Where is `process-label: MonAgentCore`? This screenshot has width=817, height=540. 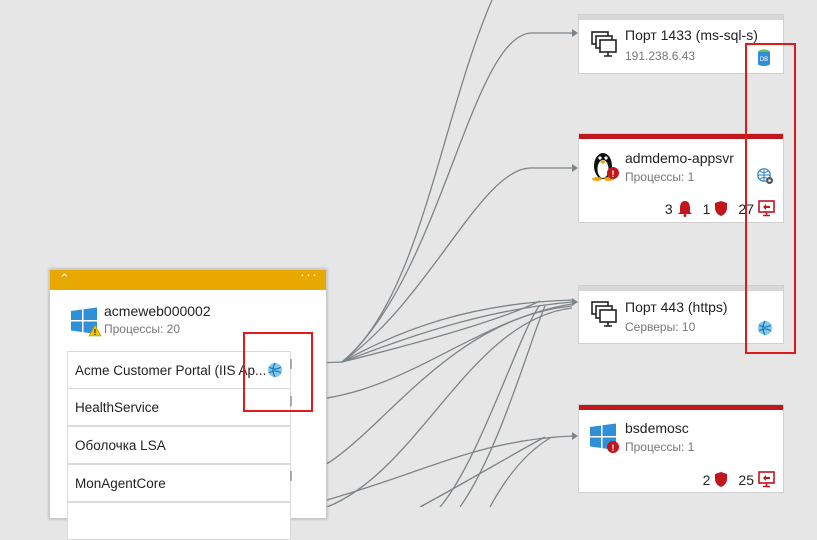 process-label: MonAgentCore is located at coordinates (120, 483).